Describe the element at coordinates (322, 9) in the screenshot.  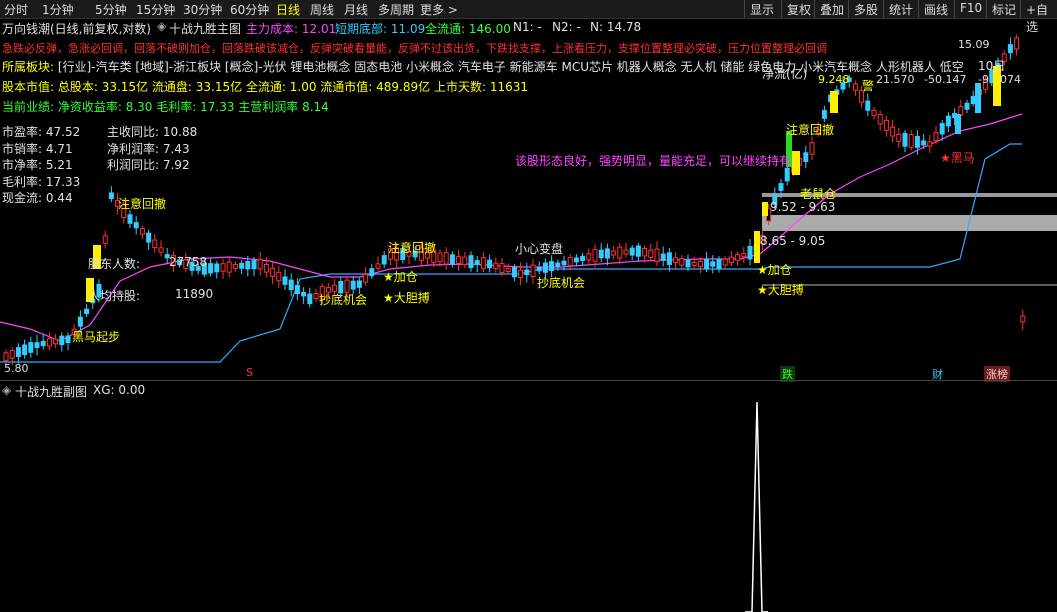
I see `period-weekly: 周线` at that location.